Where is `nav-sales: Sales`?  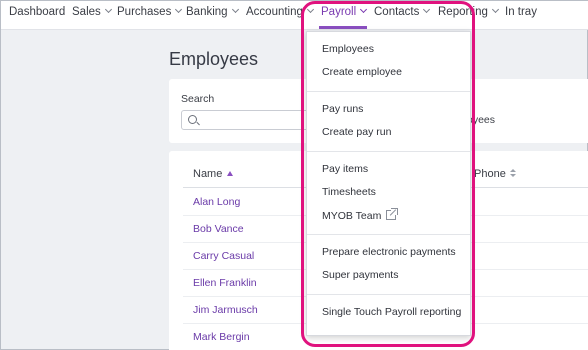 nav-sales: Sales is located at coordinates (92, 11).